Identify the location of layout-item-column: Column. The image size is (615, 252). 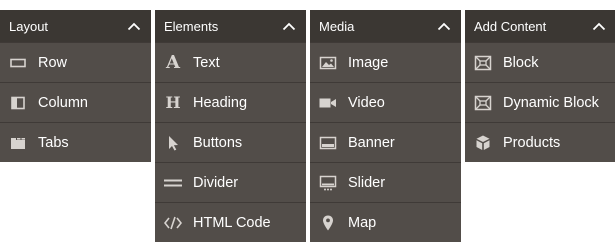
(75, 102).